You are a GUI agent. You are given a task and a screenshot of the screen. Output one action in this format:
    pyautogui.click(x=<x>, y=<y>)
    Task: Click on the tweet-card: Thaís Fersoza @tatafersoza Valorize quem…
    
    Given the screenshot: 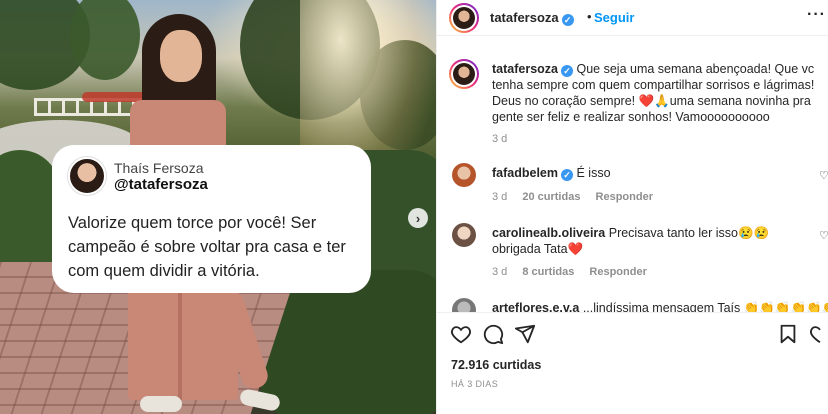 What is the action you would take?
    pyautogui.click(x=211, y=219)
    